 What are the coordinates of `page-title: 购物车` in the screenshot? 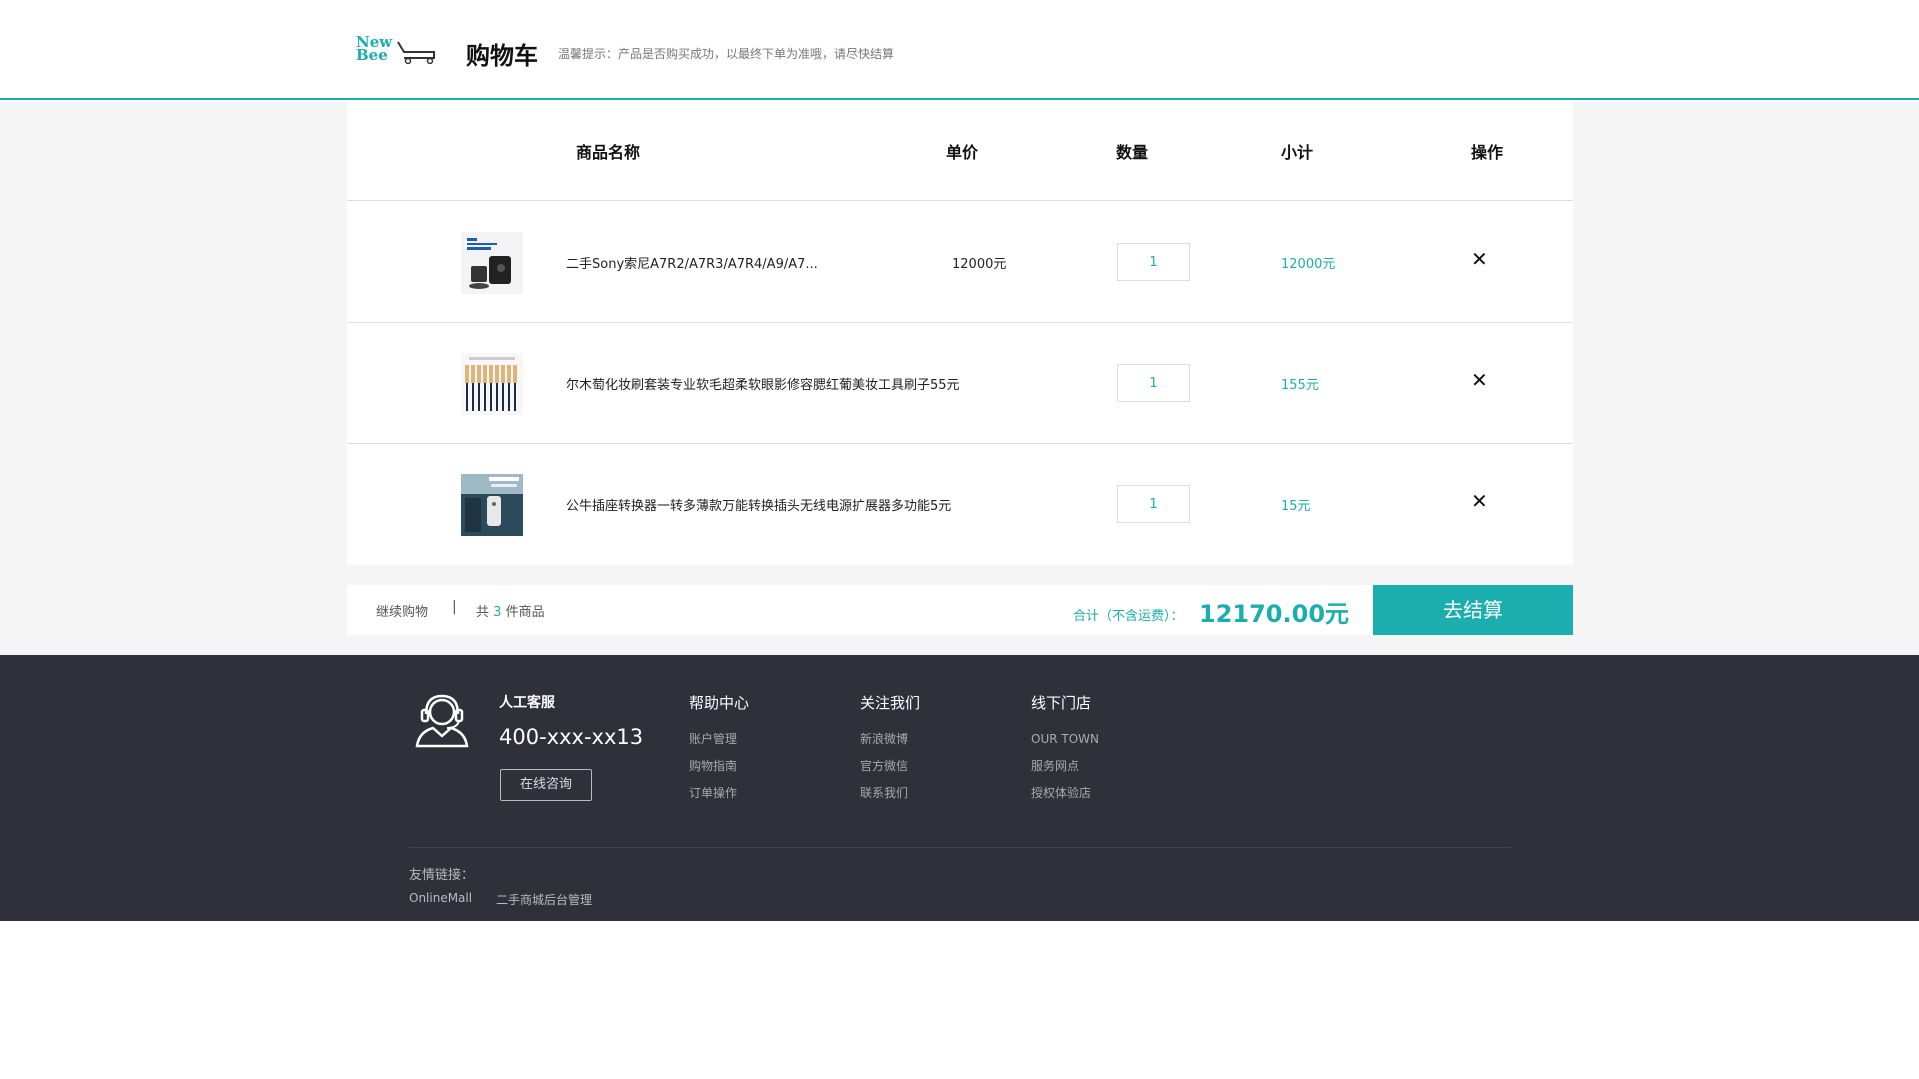 It's located at (502, 56).